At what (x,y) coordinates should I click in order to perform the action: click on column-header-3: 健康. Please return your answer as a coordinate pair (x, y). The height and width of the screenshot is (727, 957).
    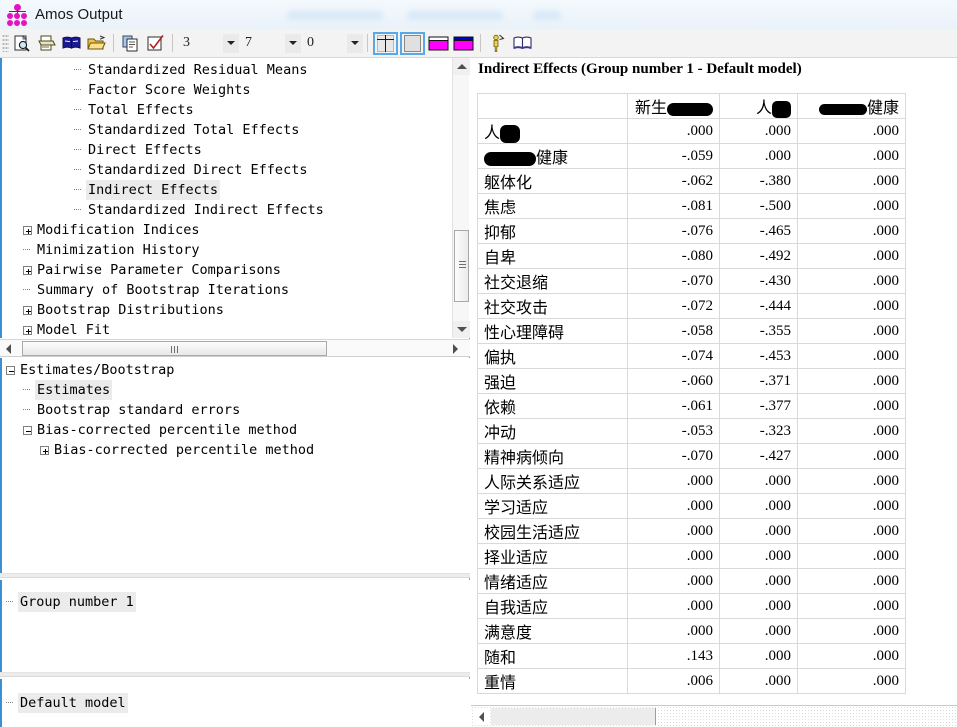
    Looking at the image, I should click on (851, 106).